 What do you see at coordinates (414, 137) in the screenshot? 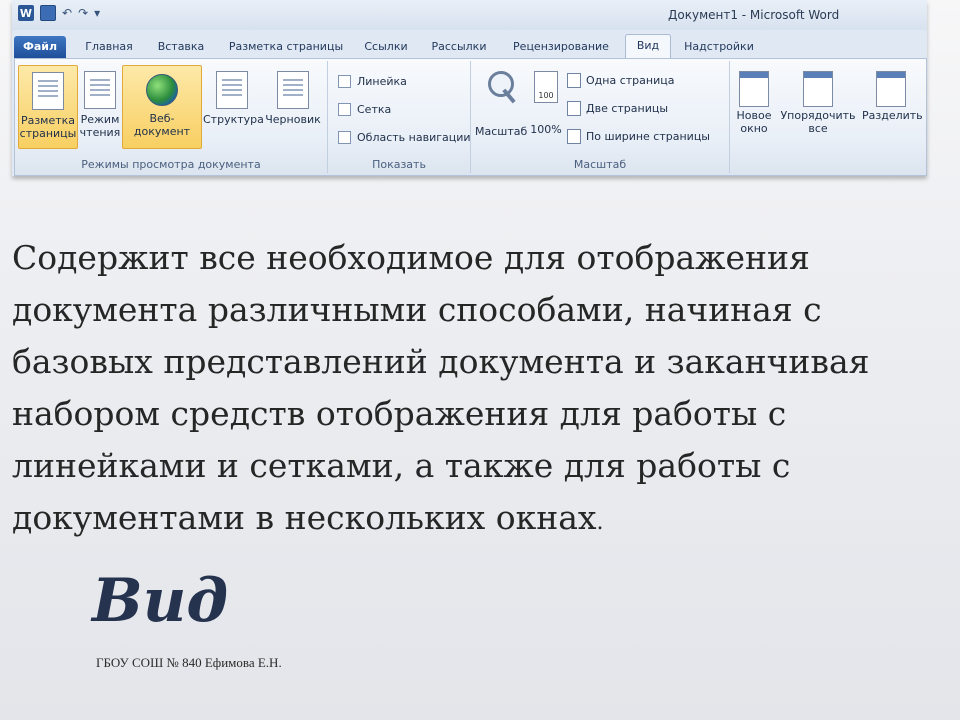
I see `navigation-pane-label: Область навигации` at bounding box center [414, 137].